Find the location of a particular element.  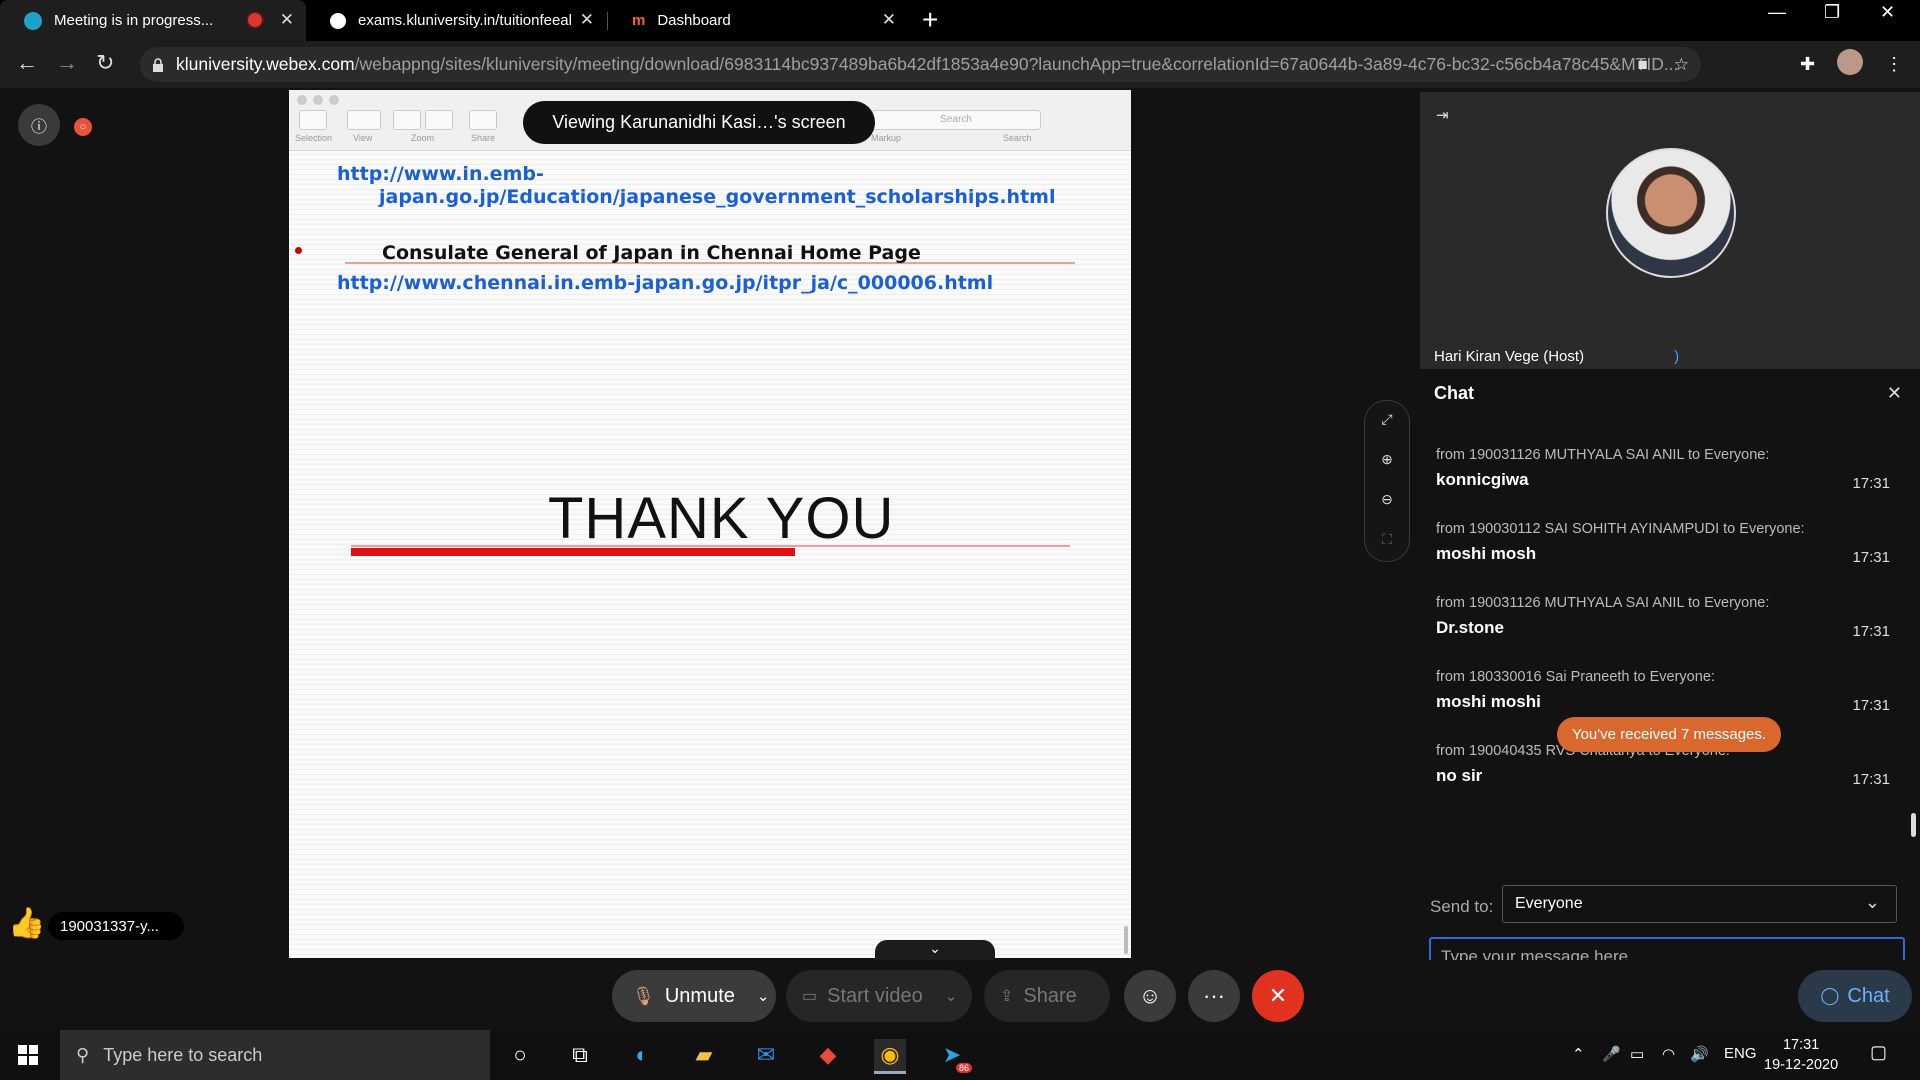

windows-start-icon is located at coordinates (28, 1055).